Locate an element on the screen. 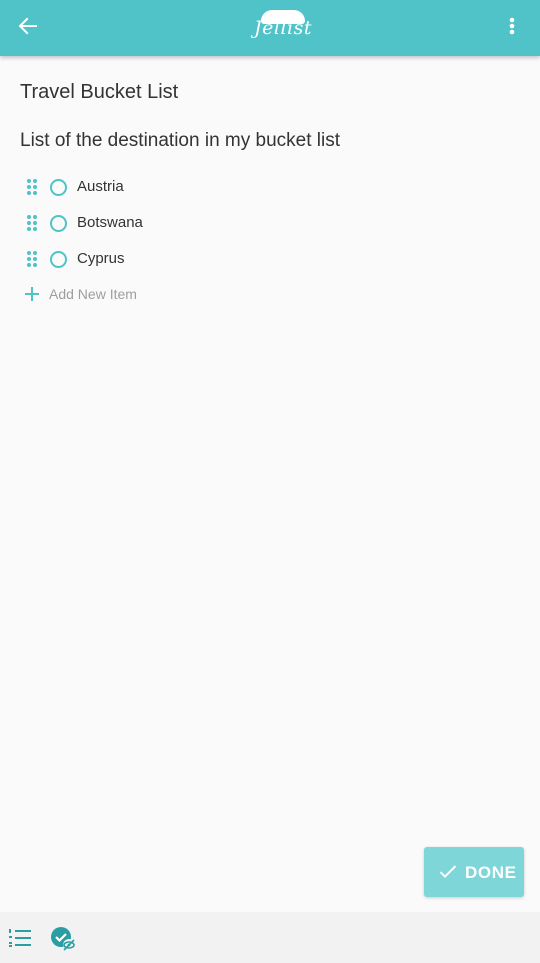 This screenshot has height=963, width=540. back-button is located at coordinates (28, 26).